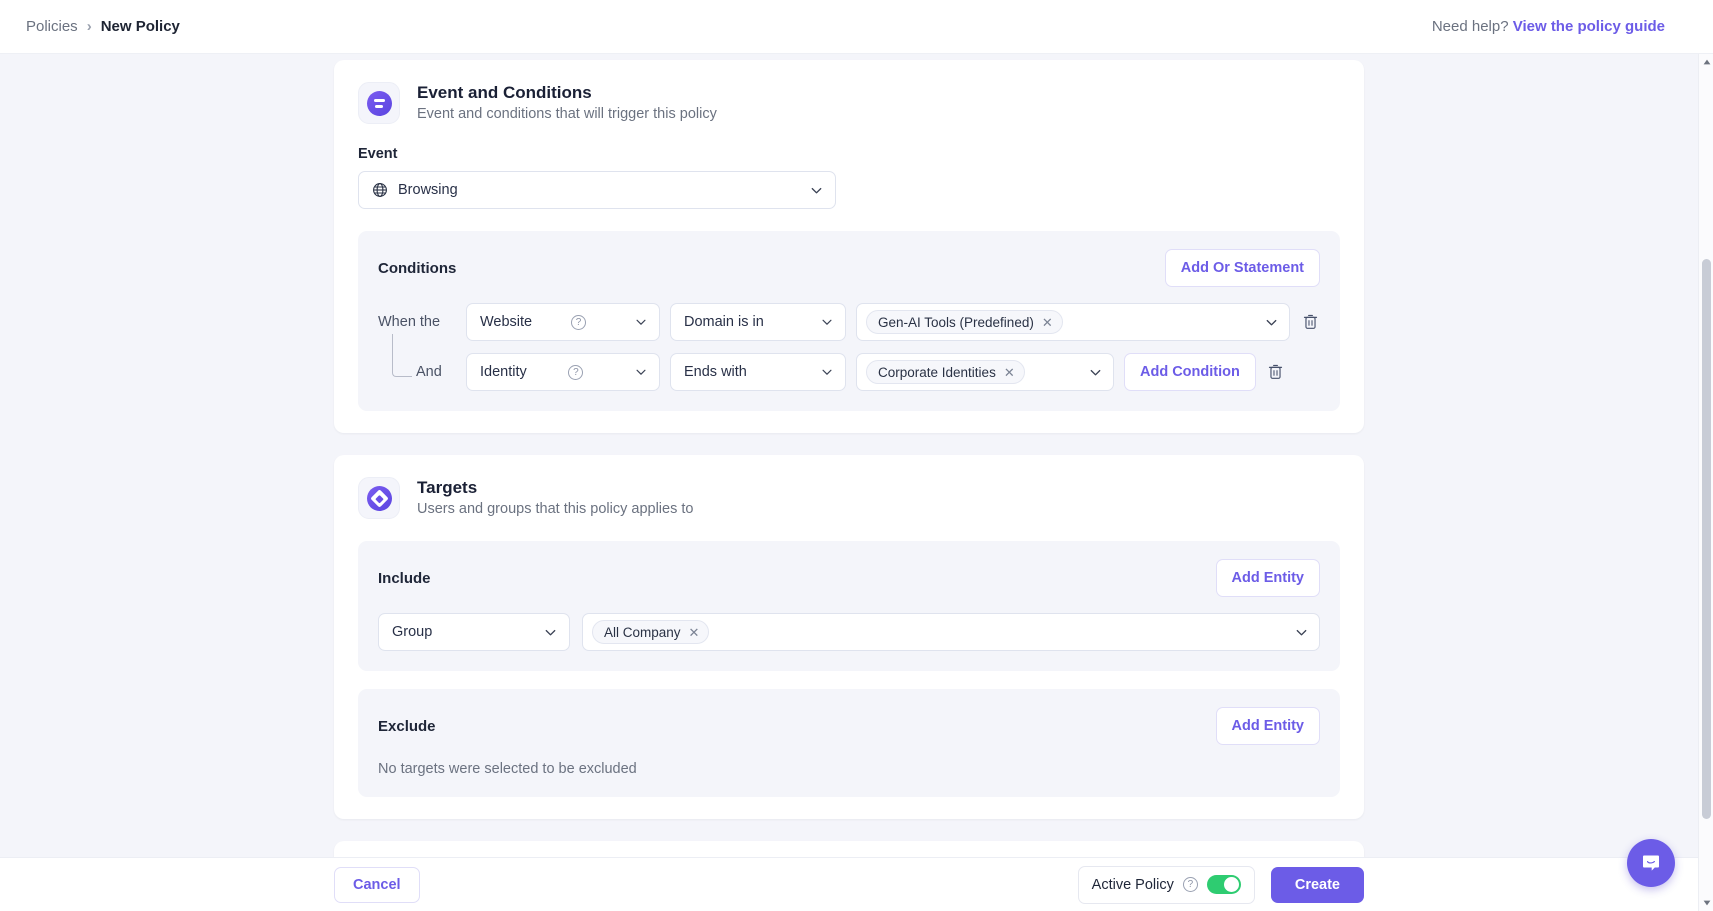  Describe the element at coordinates (849, 884) in the screenshot. I see `footer-action-bar: Cancel Active Policy ? Create` at that location.